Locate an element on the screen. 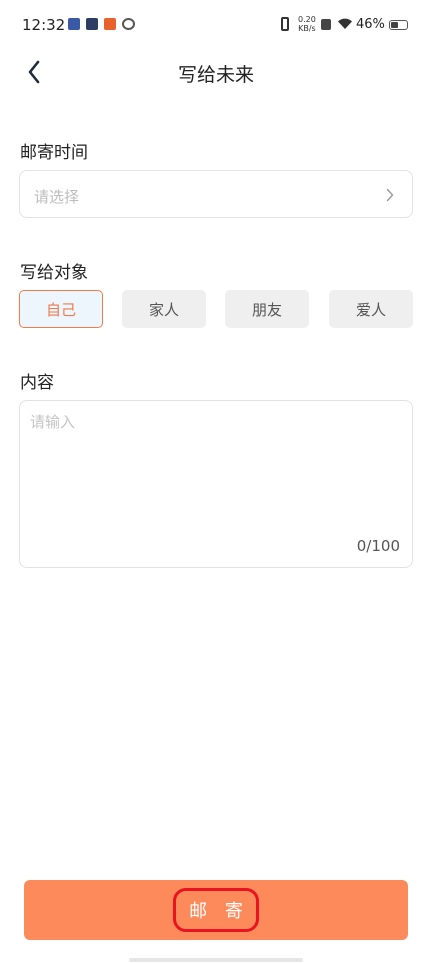 This screenshot has width=432, height=964. content-input is located at coordinates (216, 471).